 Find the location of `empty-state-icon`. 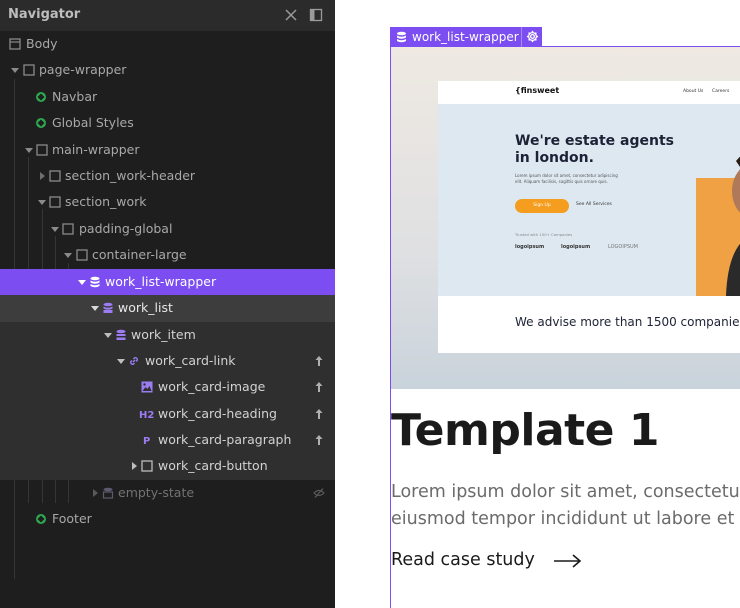

empty-state-icon is located at coordinates (108, 493).